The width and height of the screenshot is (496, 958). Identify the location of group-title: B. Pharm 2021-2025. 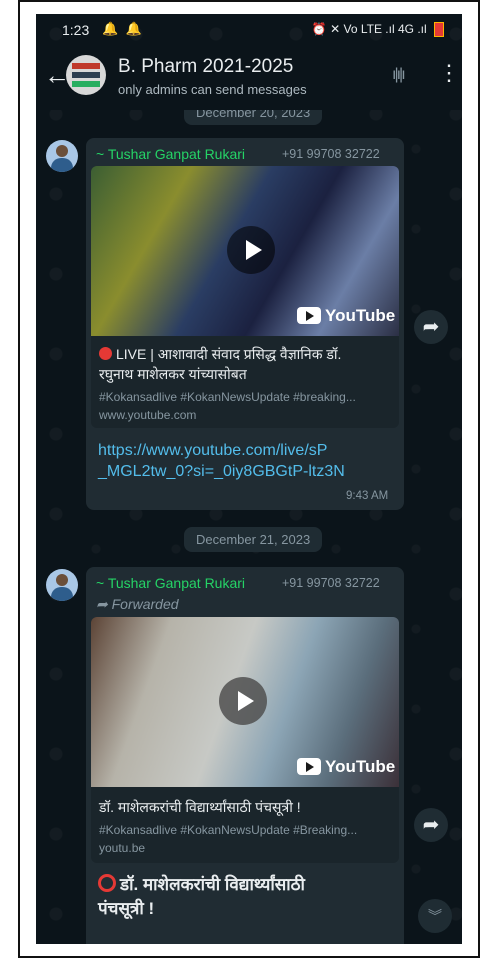
(205, 67).